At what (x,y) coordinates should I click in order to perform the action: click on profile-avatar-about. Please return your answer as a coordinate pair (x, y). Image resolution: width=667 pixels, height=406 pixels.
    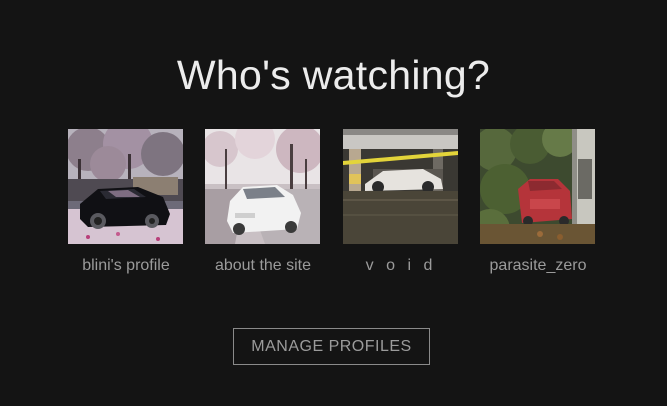
    Looking at the image, I should click on (262, 186).